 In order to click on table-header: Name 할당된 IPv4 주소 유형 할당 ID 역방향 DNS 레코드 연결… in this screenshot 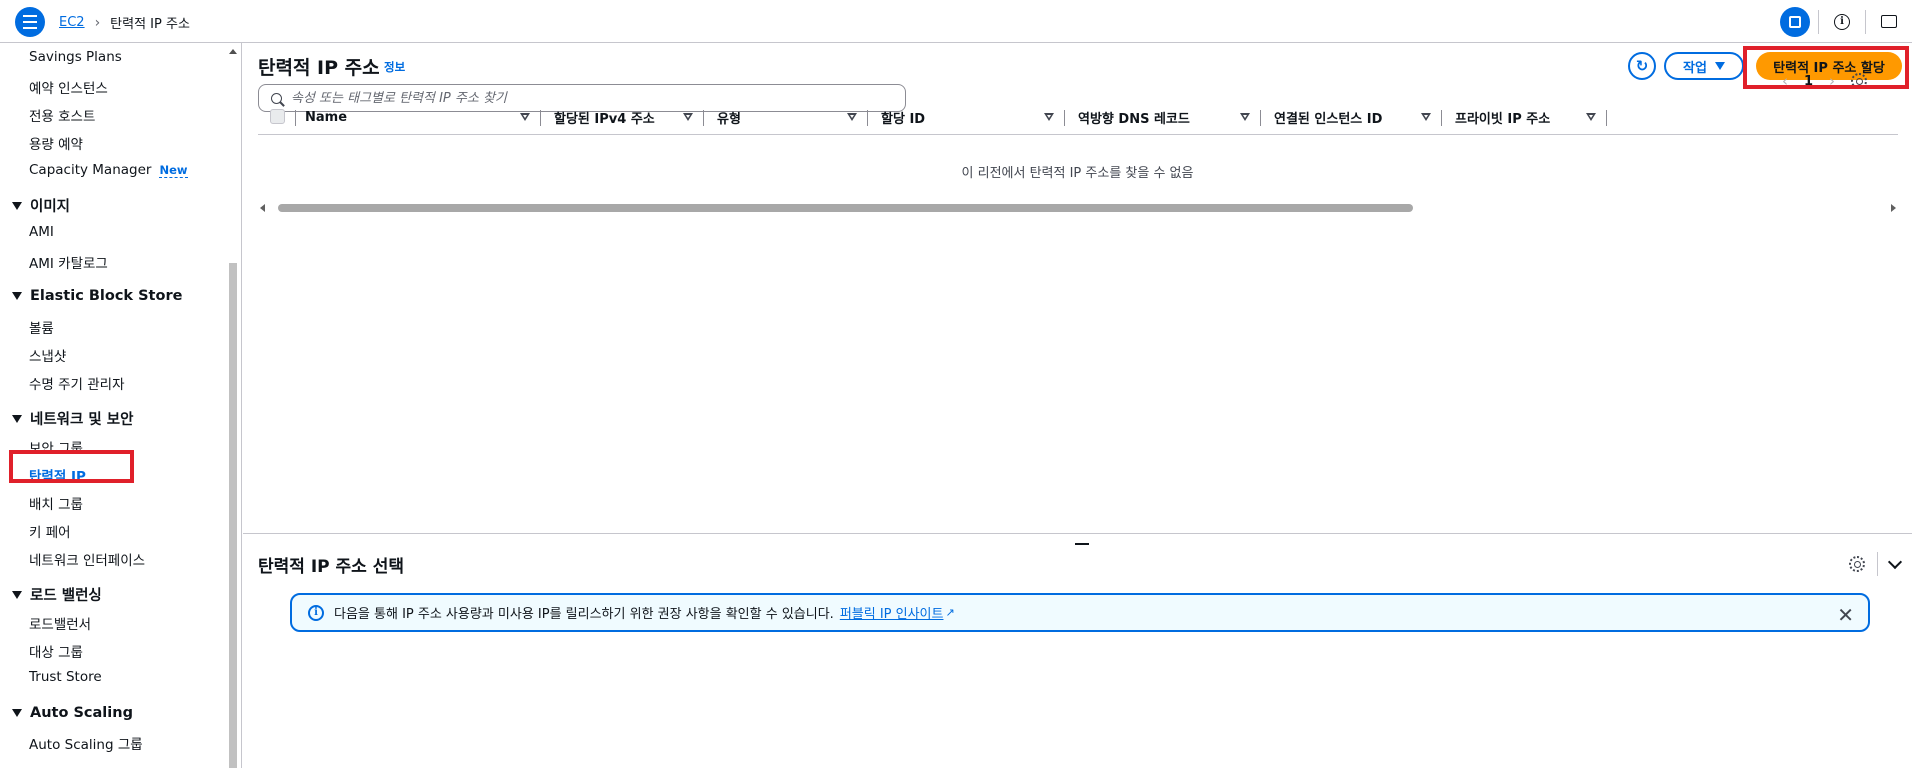, I will do `click(1078, 117)`.